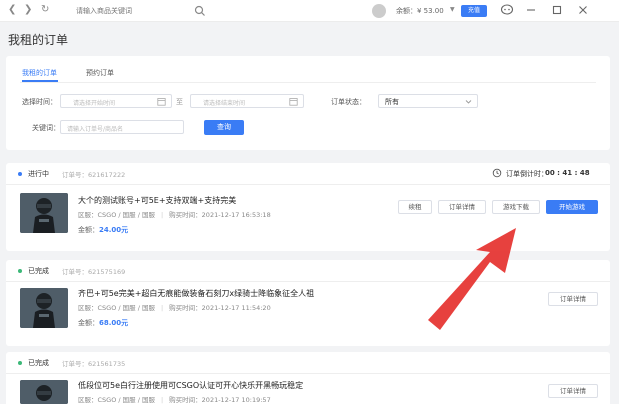 Image resolution: width=619 pixels, height=404 pixels. I want to click on forward-icon: ❯, so click(28, 10).